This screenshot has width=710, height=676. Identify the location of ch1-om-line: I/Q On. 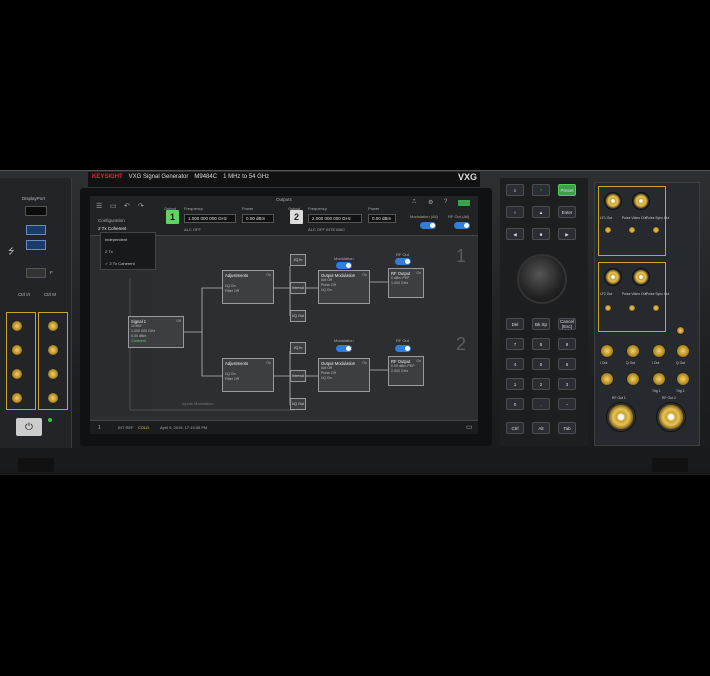
(326, 290).